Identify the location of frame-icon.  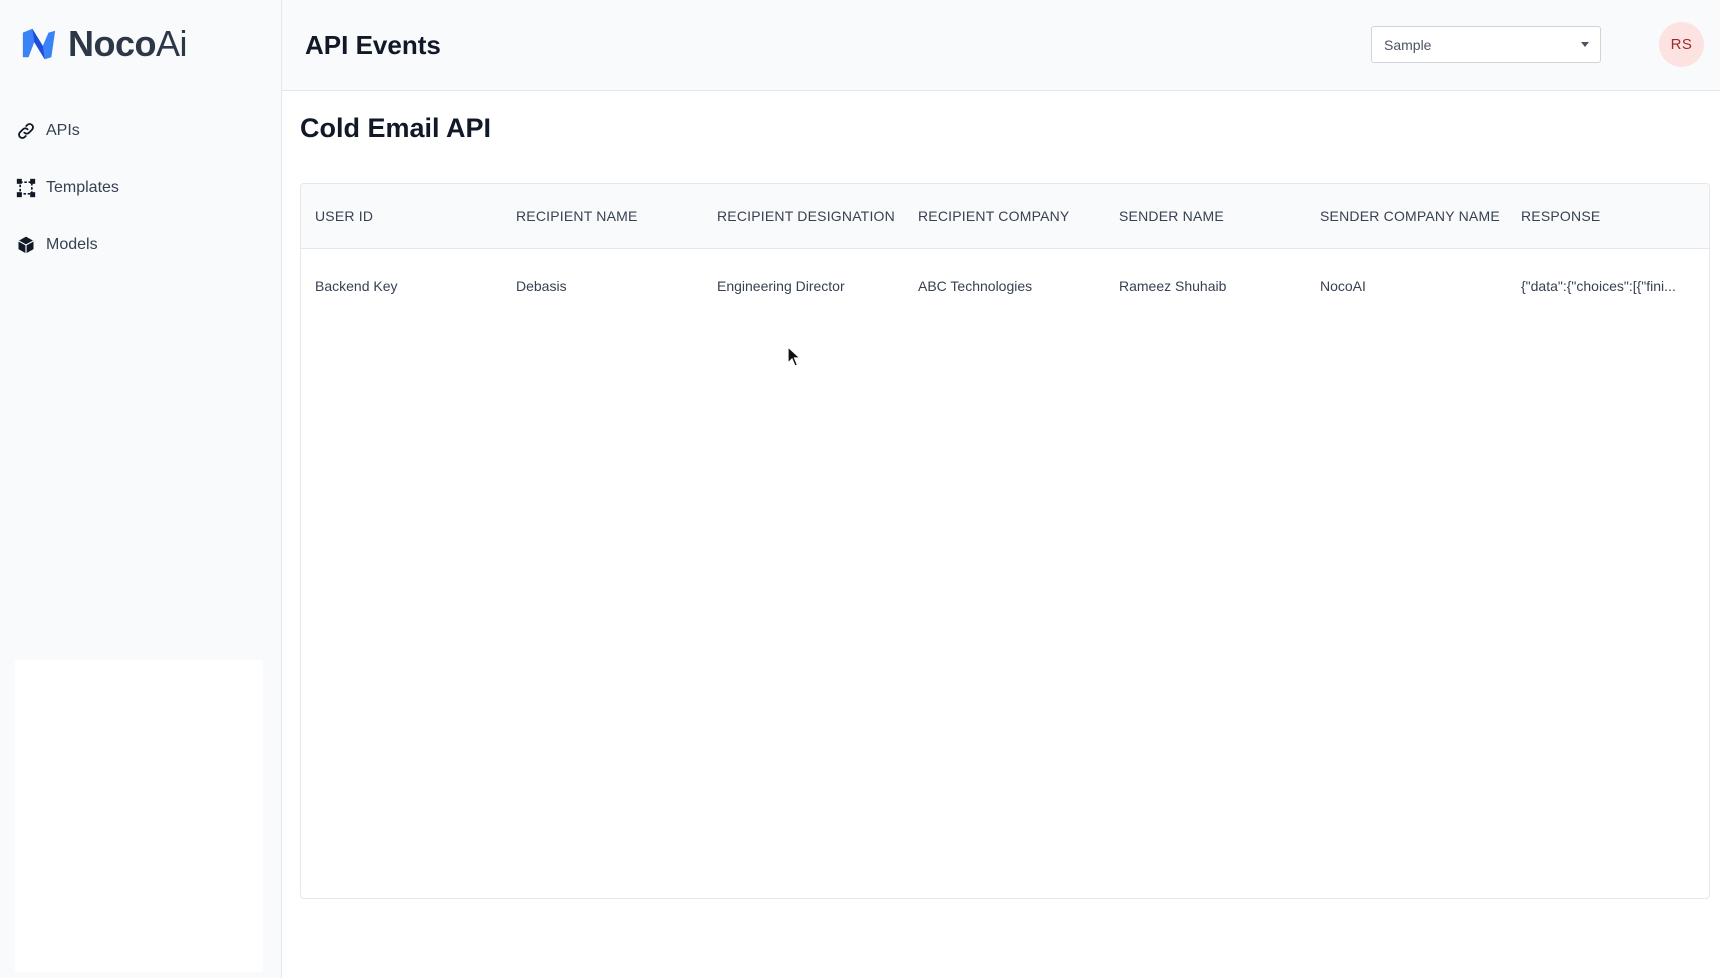
(26, 188).